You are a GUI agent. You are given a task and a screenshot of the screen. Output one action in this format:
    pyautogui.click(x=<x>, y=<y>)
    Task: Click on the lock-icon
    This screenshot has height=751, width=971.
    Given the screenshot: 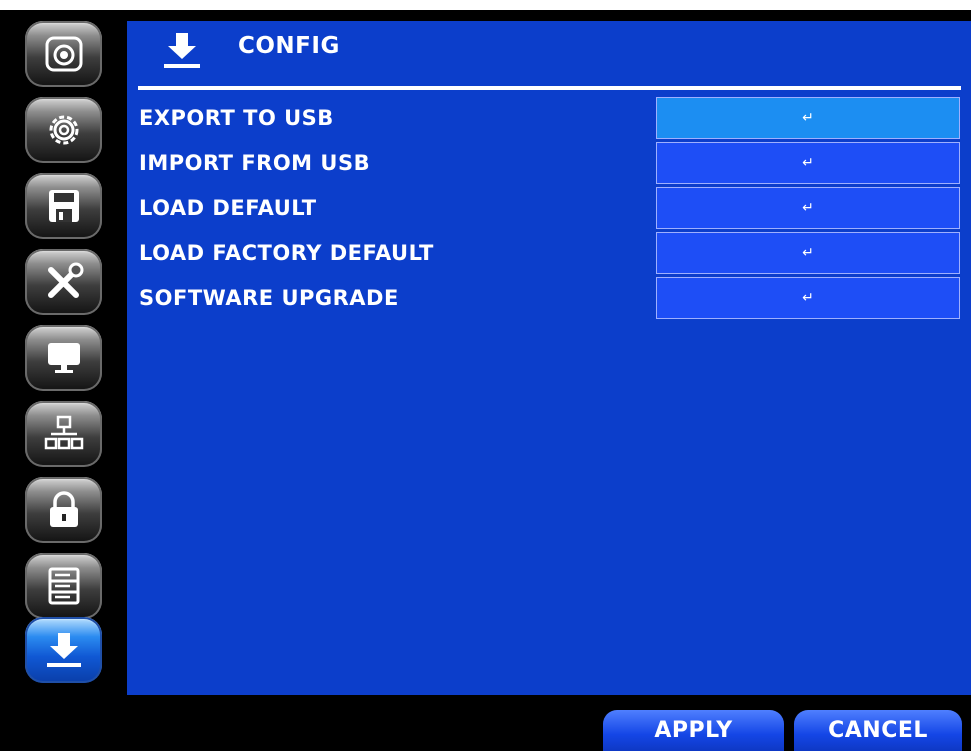 What is the action you would take?
    pyautogui.click(x=63, y=509)
    